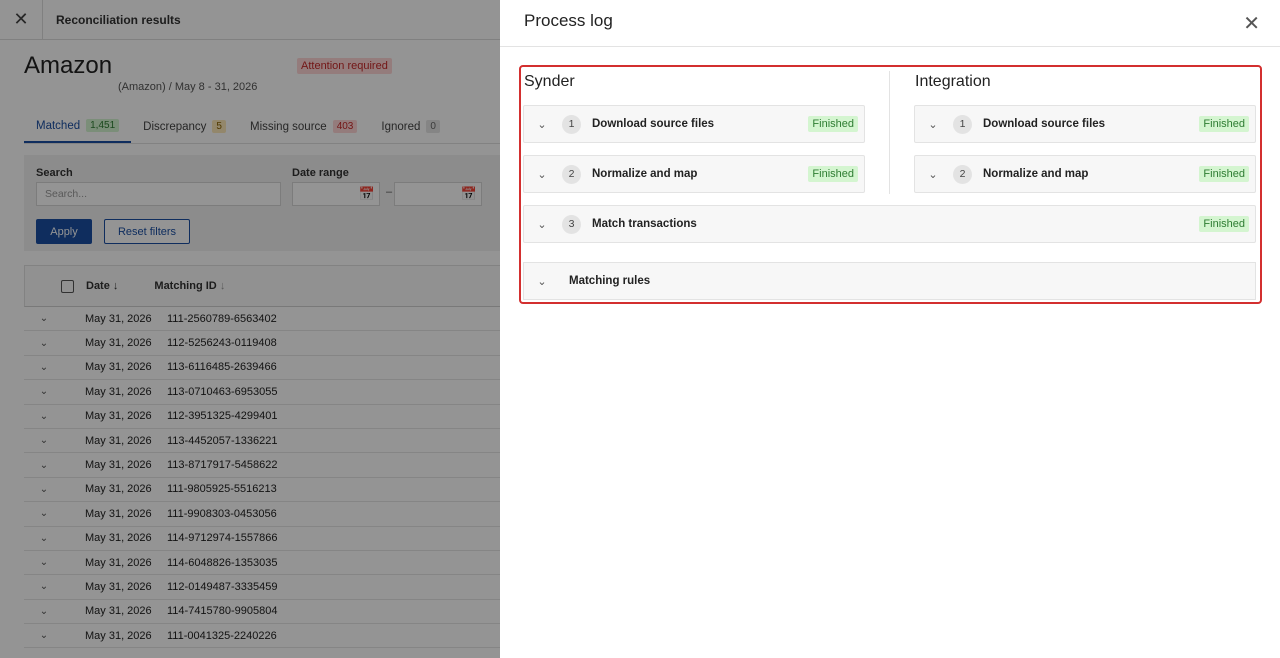 The height and width of the screenshot is (658, 1280). I want to click on synder-step-normalize: ⌄ 2 Normalize and map Finished, so click(694, 174).